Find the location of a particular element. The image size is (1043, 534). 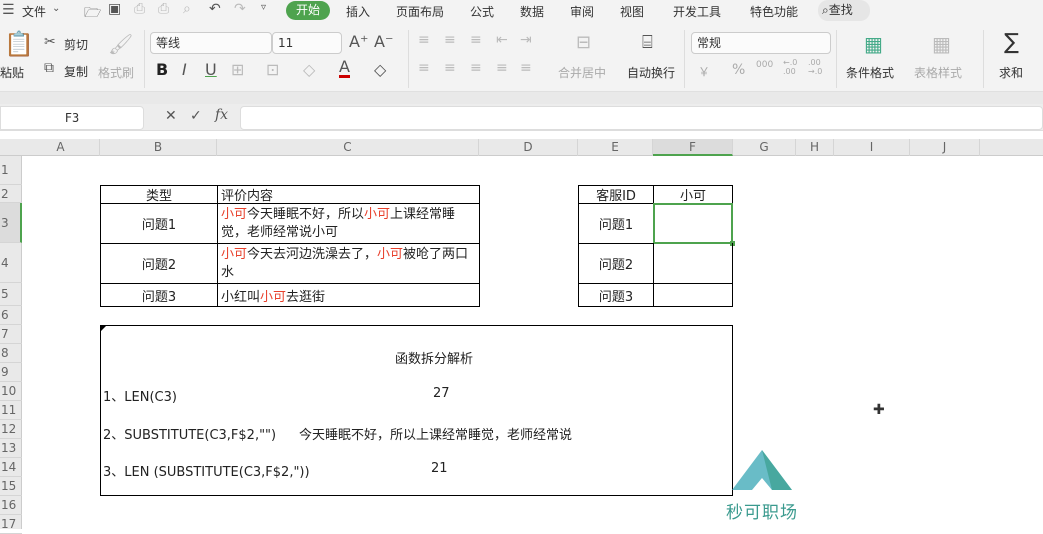

column-header-j: J is located at coordinates (945, 147).